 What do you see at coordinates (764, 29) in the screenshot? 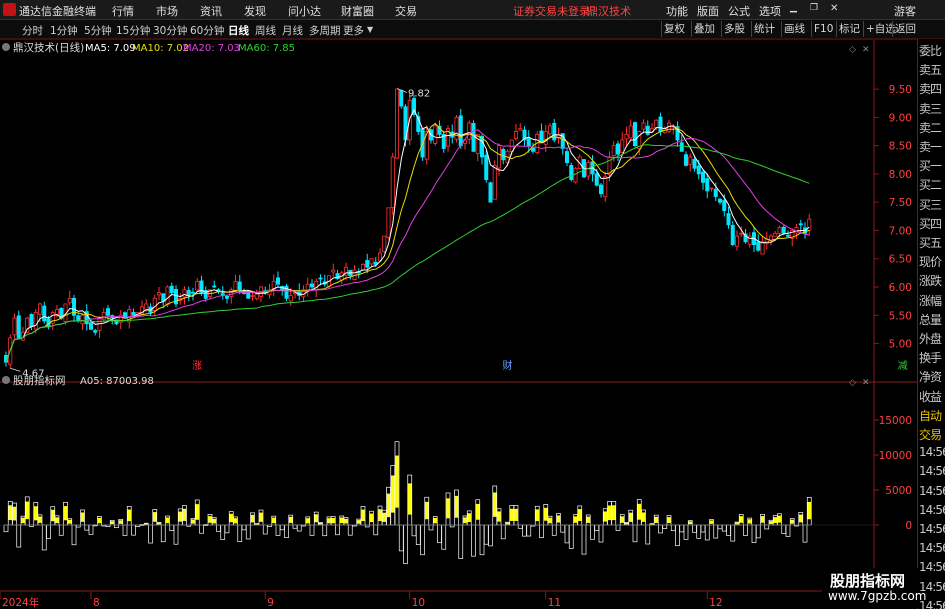
I see `tool-statistics-button: 统计` at bounding box center [764, 29].